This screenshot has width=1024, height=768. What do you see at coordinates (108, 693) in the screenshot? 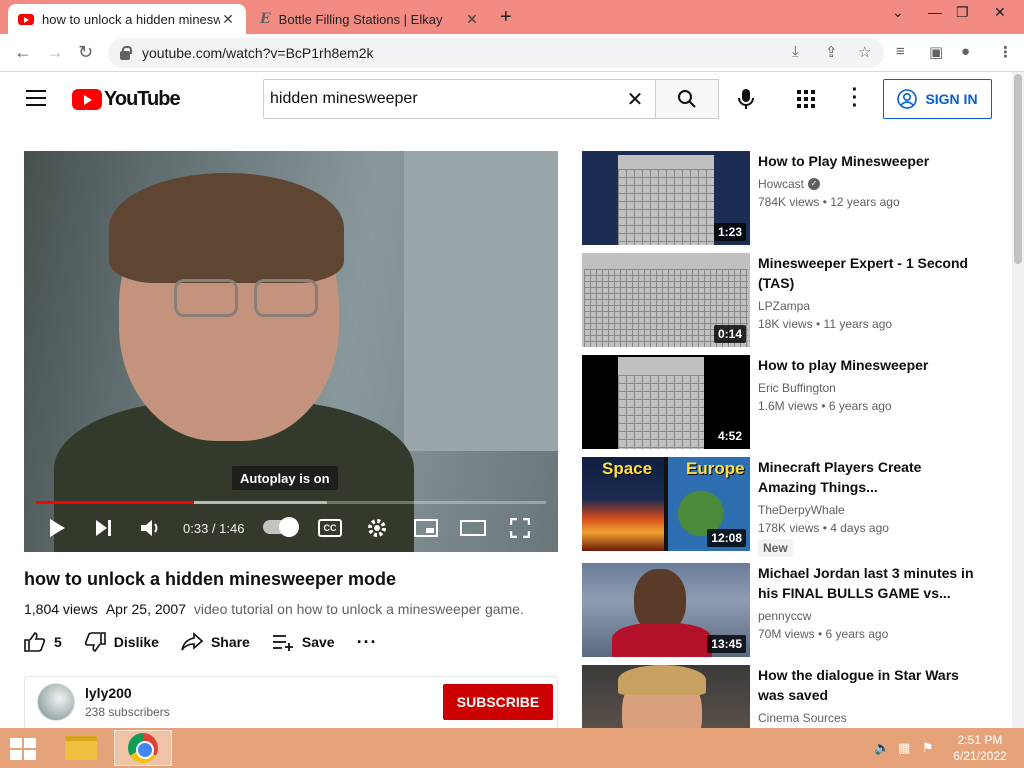
I see `channel-name: lyly200` at bounding box center [108, 693].